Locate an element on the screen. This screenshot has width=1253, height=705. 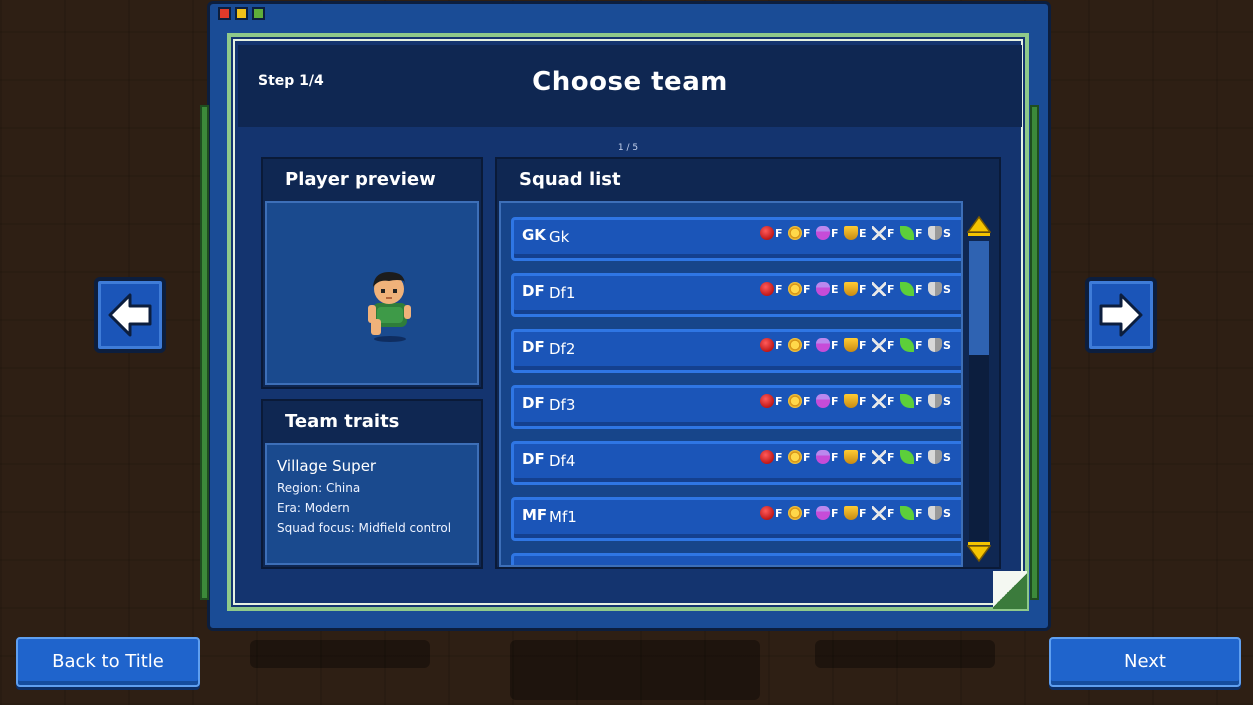
scroll-down-button is located at coordinates (979, 552).